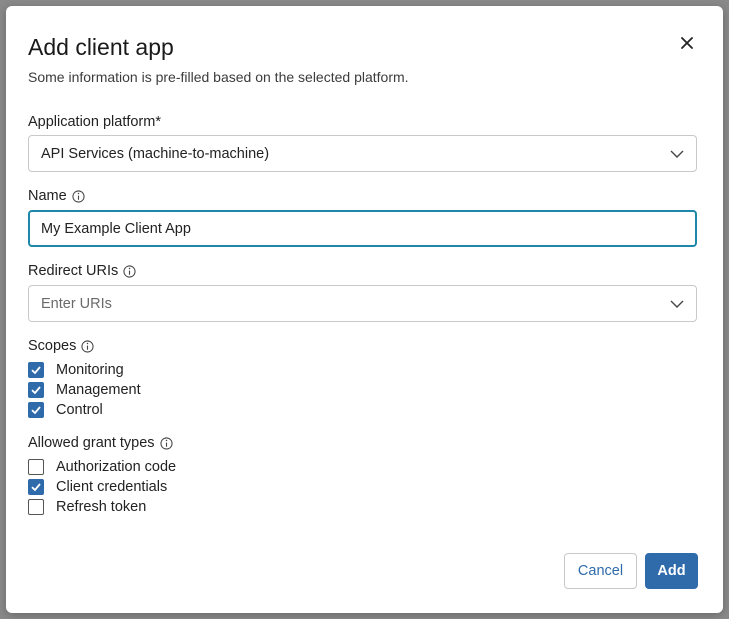 The width and height of the screenshot is (729, 619). I want to click on scope-label: Monitoring, so click(90, 370).